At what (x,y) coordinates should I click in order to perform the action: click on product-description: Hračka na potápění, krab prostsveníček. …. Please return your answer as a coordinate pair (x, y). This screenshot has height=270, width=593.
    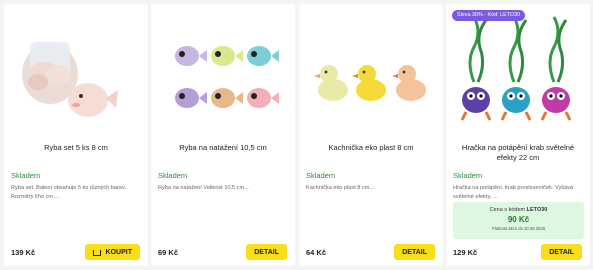
    Looking at the image, I should click on (513, 192).